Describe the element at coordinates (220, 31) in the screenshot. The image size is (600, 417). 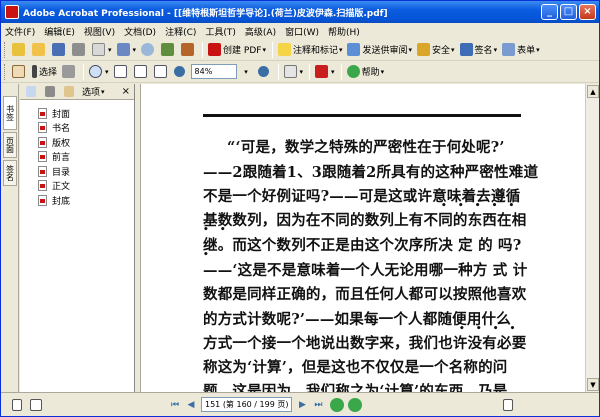
I see `menu-tools: 工具(T)` at that location.